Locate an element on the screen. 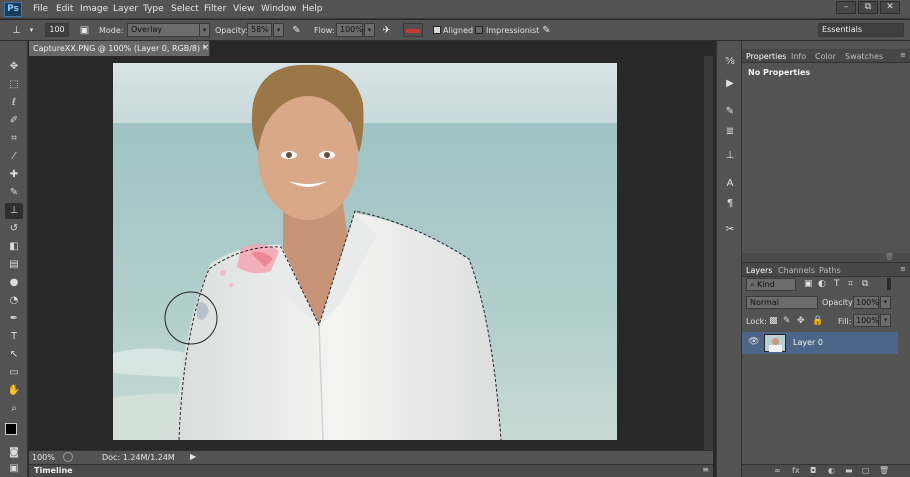 The width and height of the screenshot is (910, 477). preset-dropdown-icon: ▾ is located at coordinates (31, 30).